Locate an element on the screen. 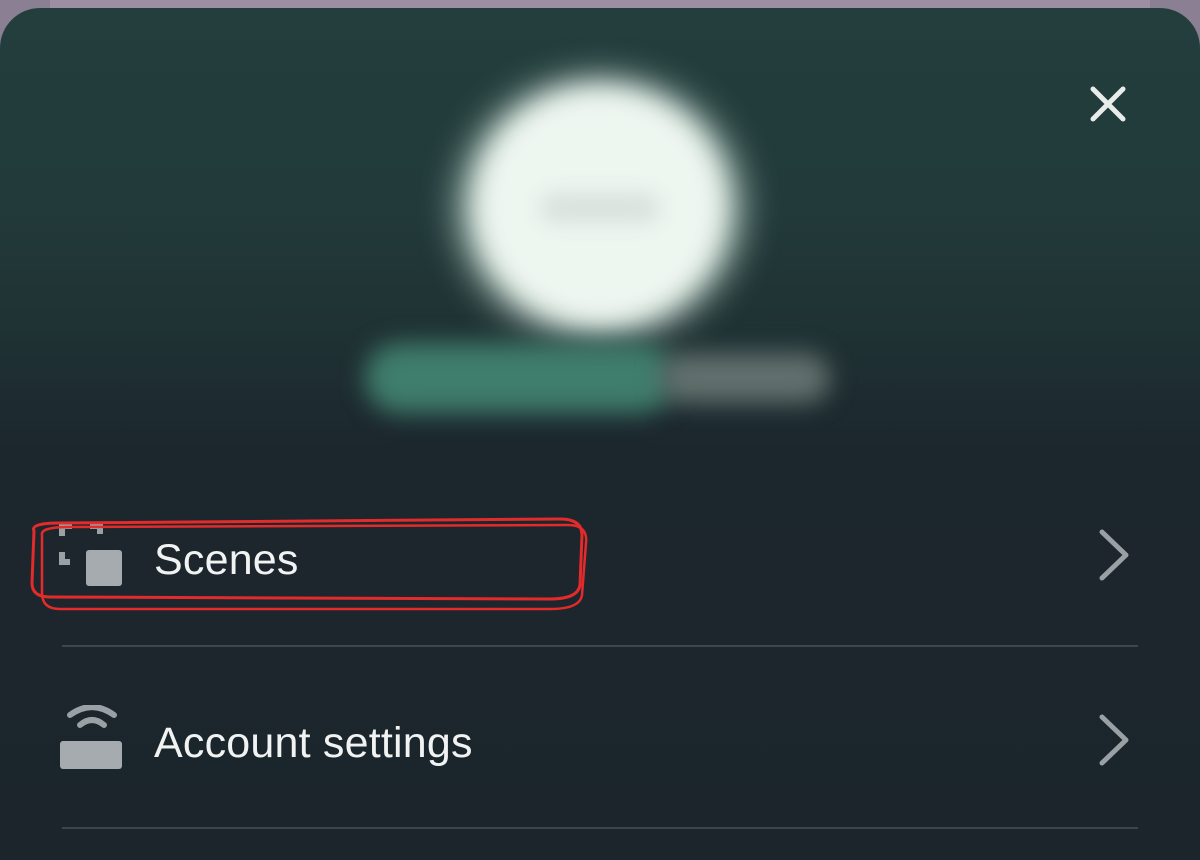 Image resolution: width=1200 pixels, height=860 pixels. scenes-icon is located at coordinates (90, 554).